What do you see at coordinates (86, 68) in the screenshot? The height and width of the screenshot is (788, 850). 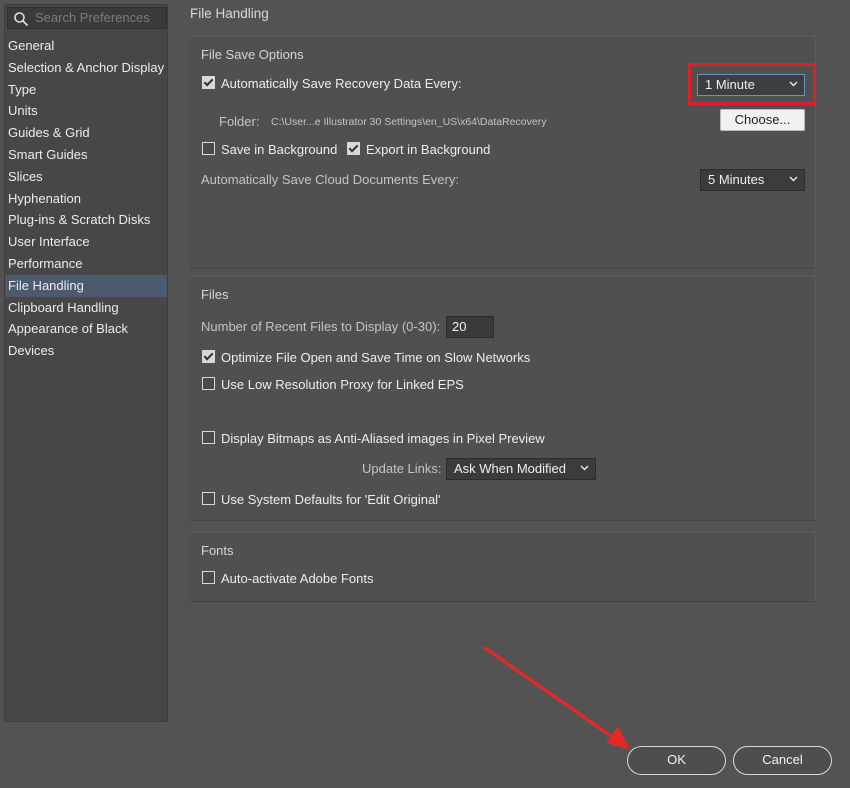 I see `sidebar-item-selection-anchor-display: Selection & Anchor Display` at bounding box center [86, 68].